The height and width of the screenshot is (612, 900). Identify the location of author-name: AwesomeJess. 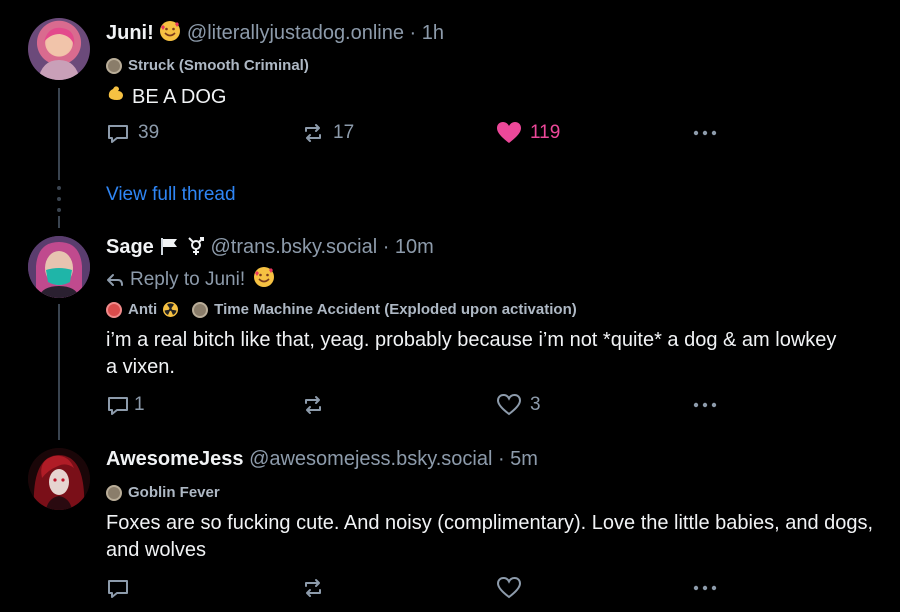
(175, 459).